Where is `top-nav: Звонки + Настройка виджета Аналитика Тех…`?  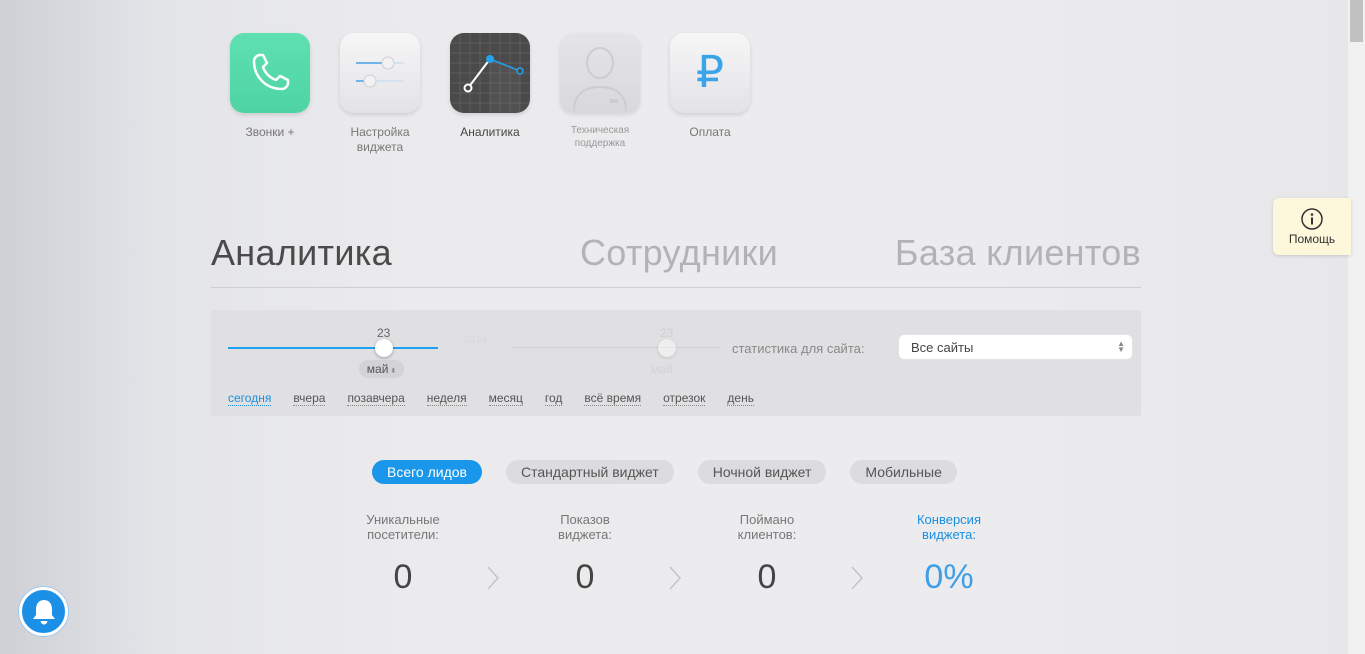
top-nav: Звонки + Настройка виджета Аналитика Тех… is located at coordinates (490, 94).